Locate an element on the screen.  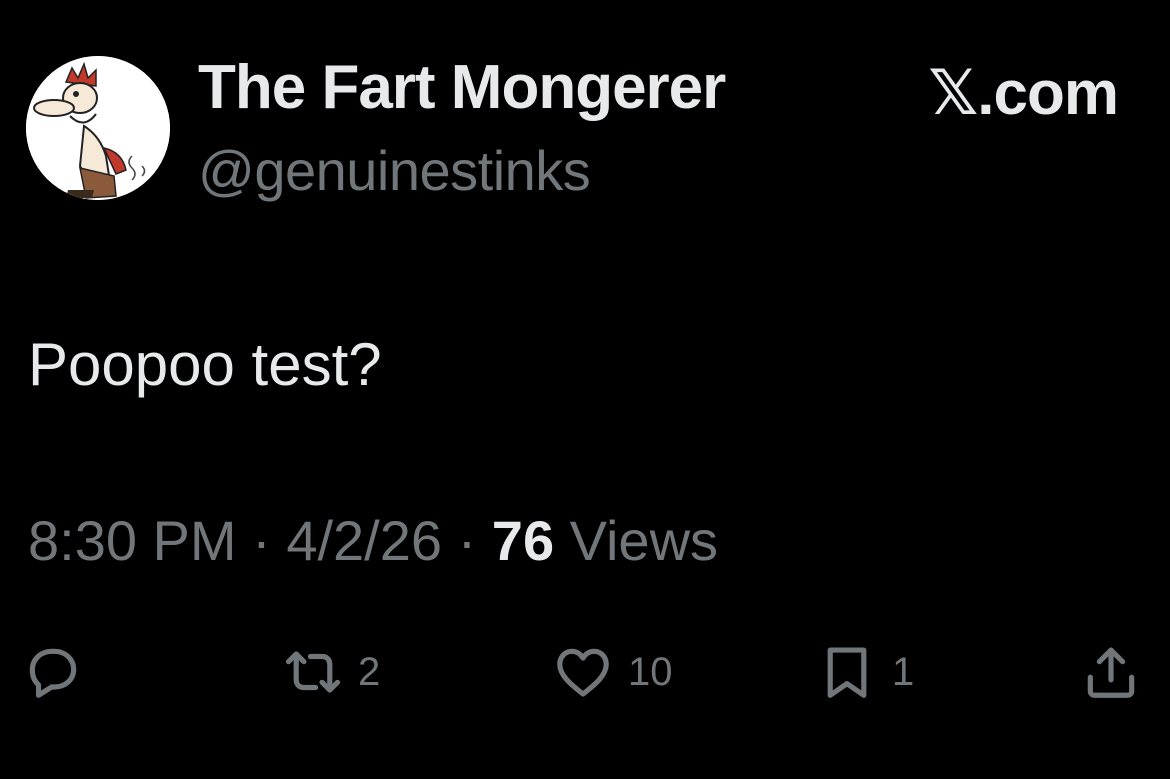
tweet-meta: 8:30 PM · 4/2/26 · 76 Views is located at coordinates (373, 540).